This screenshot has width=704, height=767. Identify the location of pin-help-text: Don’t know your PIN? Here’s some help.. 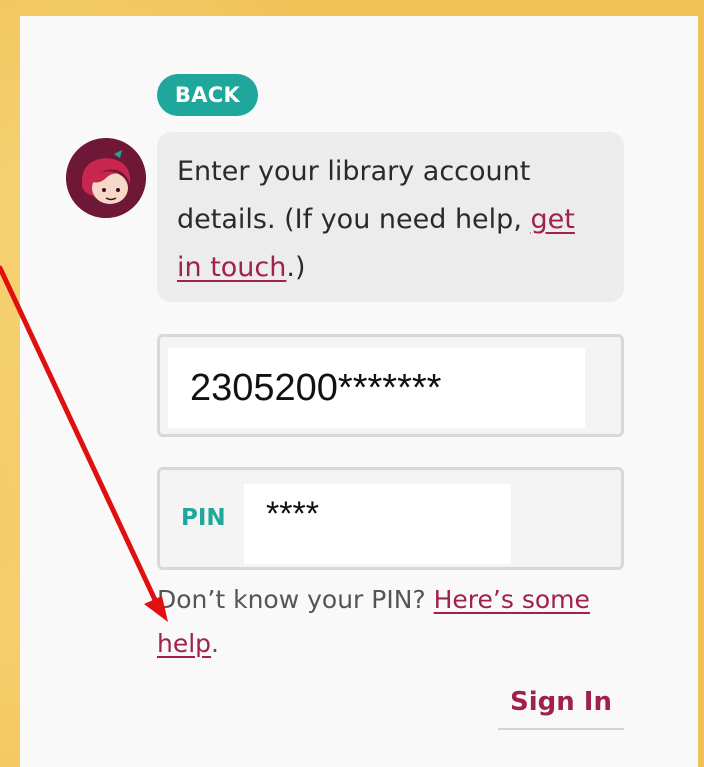
(387, 622).